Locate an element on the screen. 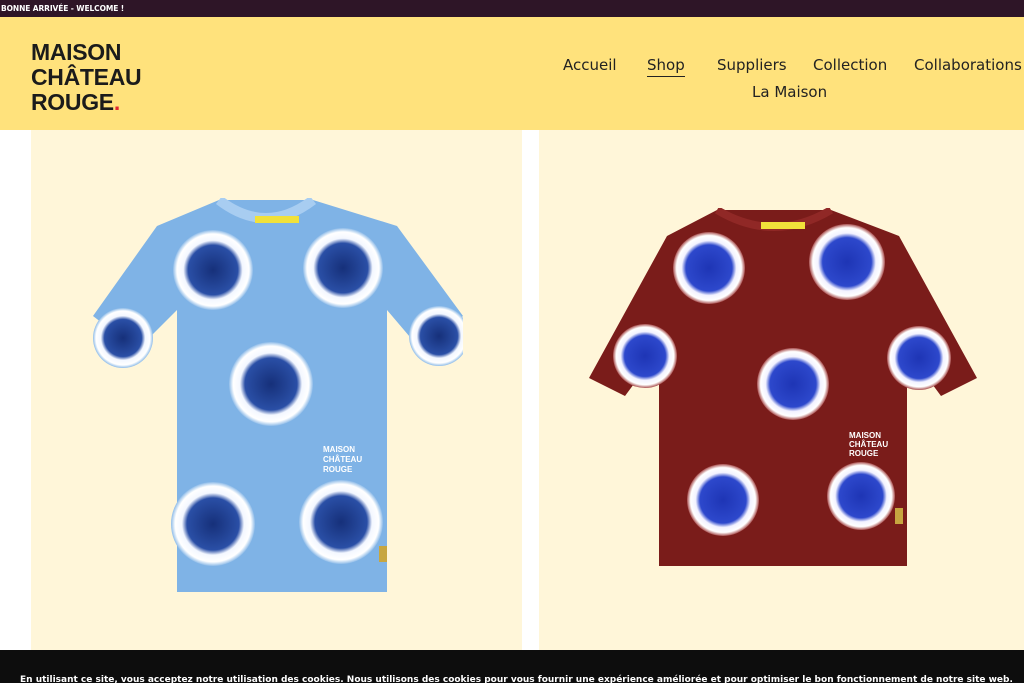  nav-shop: Shop is located at coordinates (666, 66).